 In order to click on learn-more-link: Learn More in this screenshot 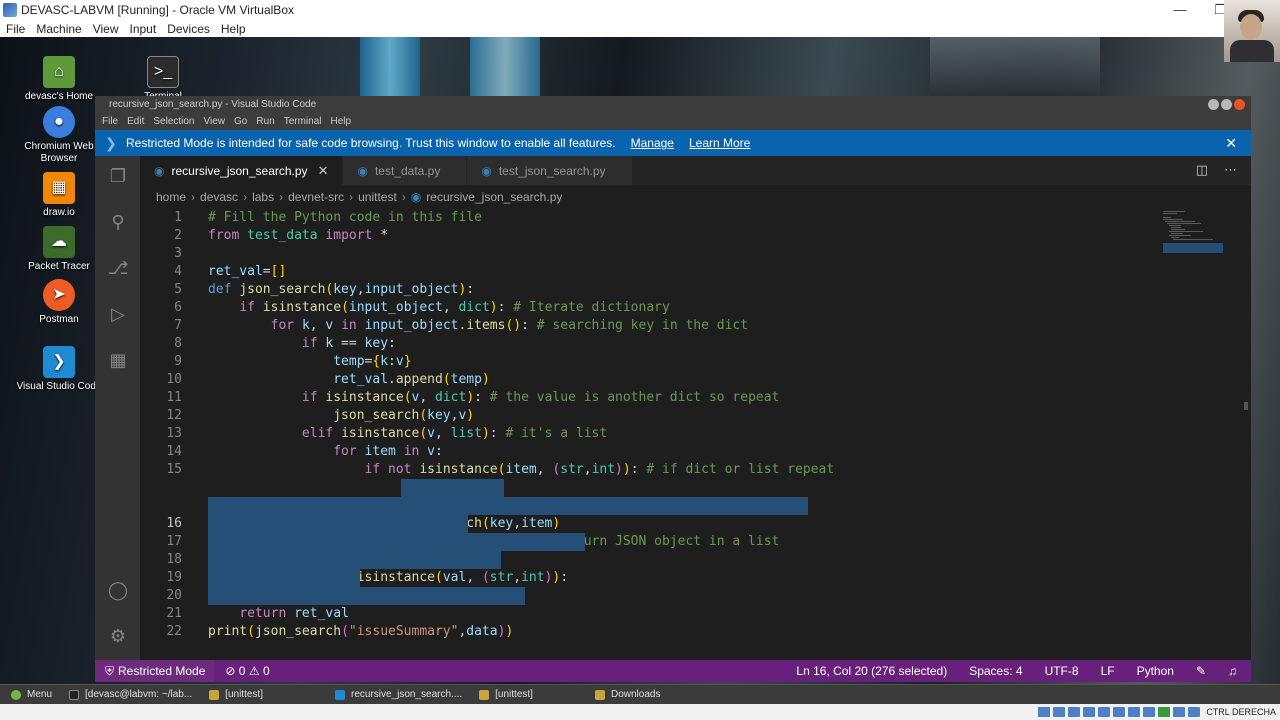, I will do `click(719, 143)`.